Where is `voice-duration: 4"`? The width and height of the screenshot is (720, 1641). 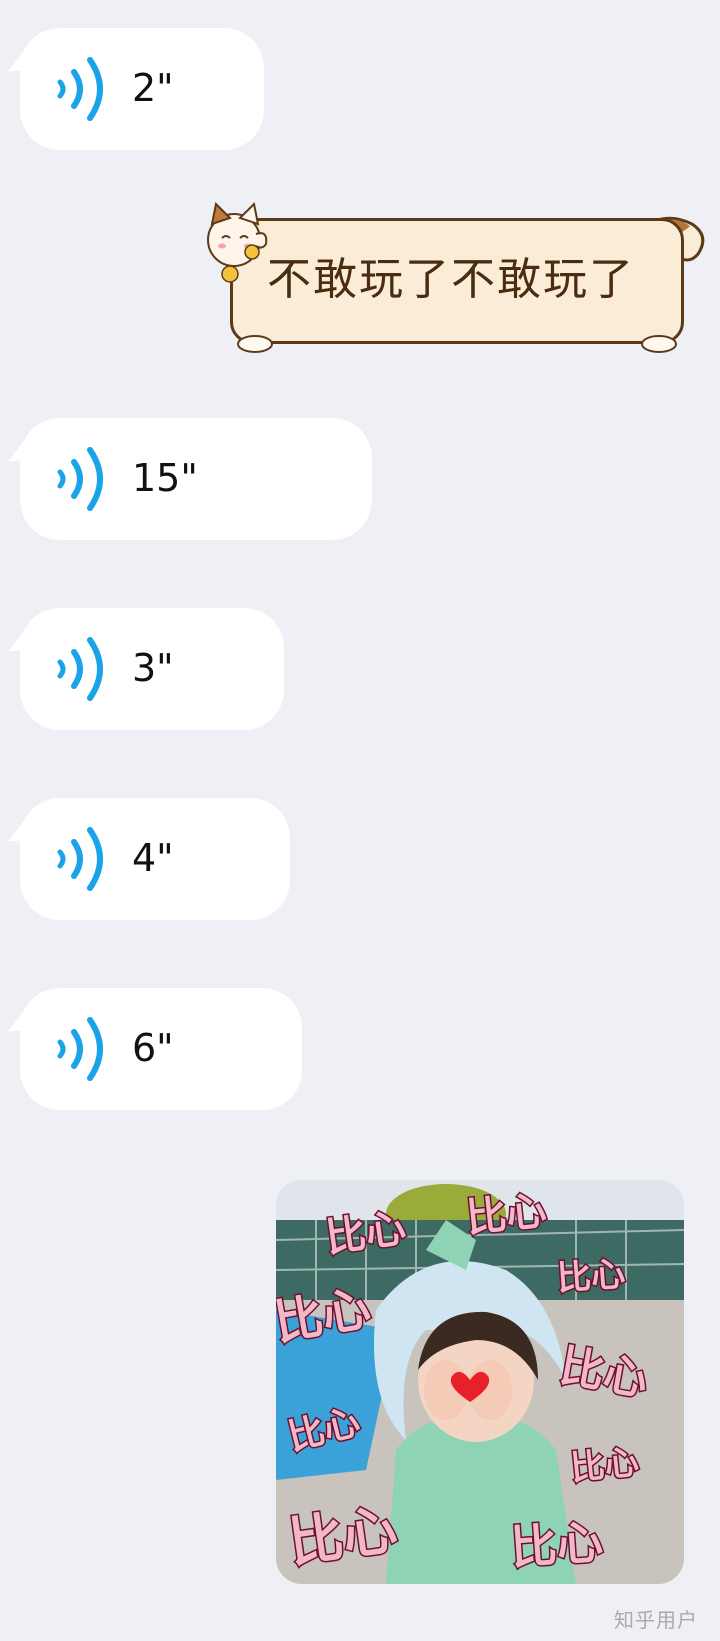 voice-duration: 4" is located at coordinates (153, 858).